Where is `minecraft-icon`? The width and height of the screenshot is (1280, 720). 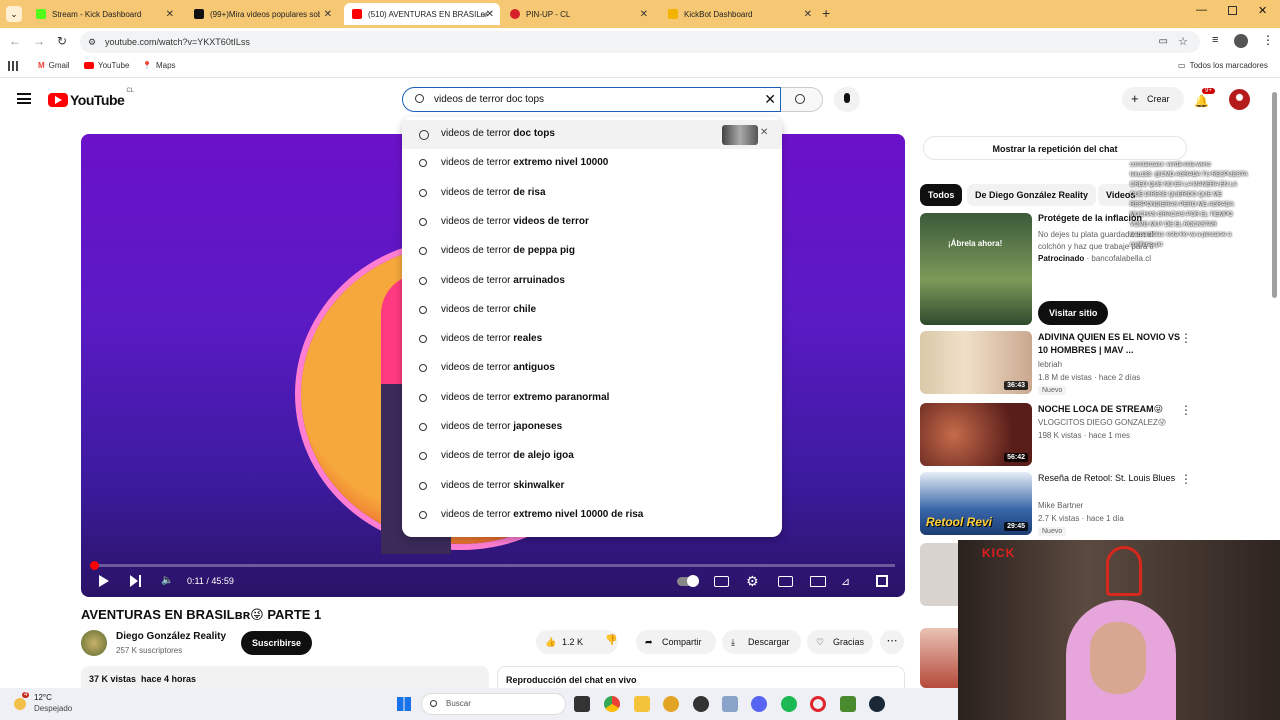
minecraft-icon is located at coordinates (848, 704).